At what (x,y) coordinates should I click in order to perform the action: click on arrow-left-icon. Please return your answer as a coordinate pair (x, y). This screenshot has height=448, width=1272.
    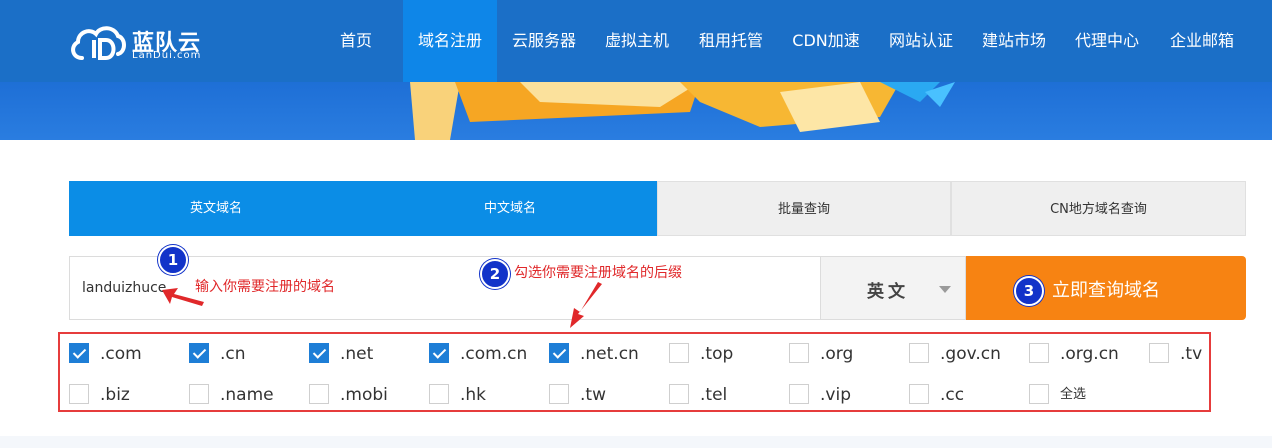
    Looking at the image, I should click on (183, 297).